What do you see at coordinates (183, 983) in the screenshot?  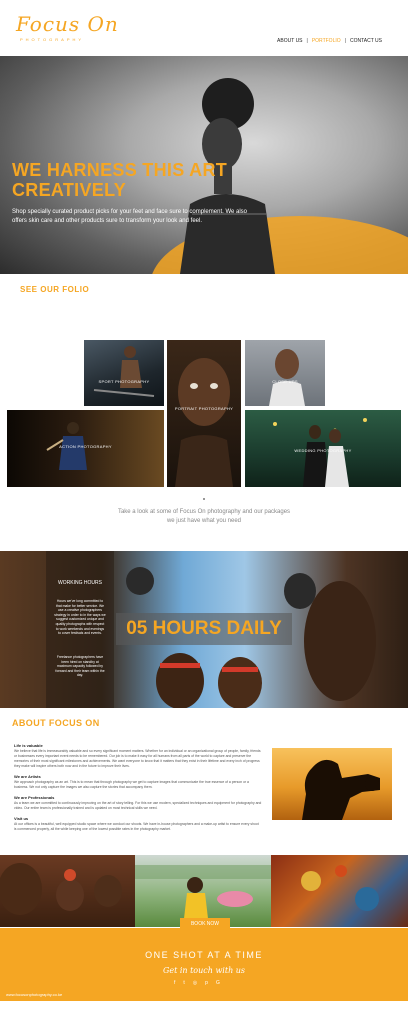 I see `twitter-icon: t` at bounding box center [183, 983].